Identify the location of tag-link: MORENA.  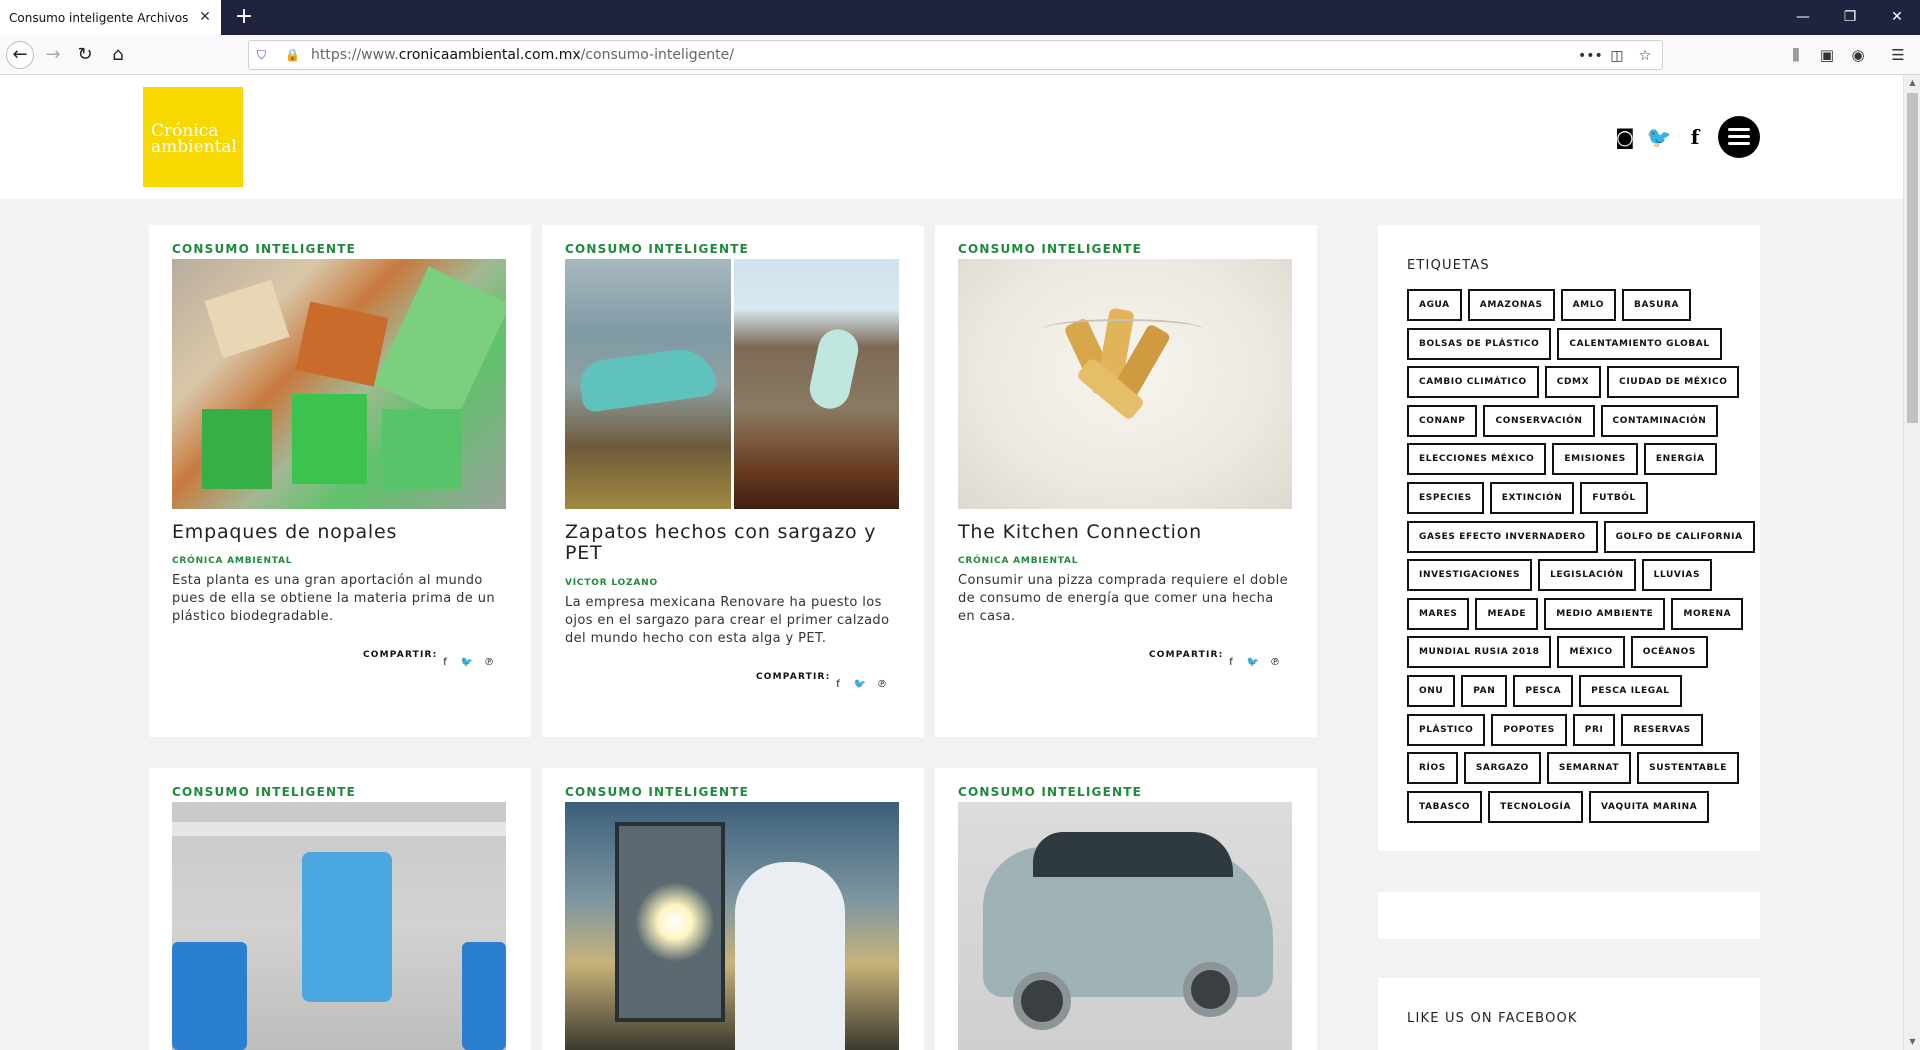
(1707, 613).